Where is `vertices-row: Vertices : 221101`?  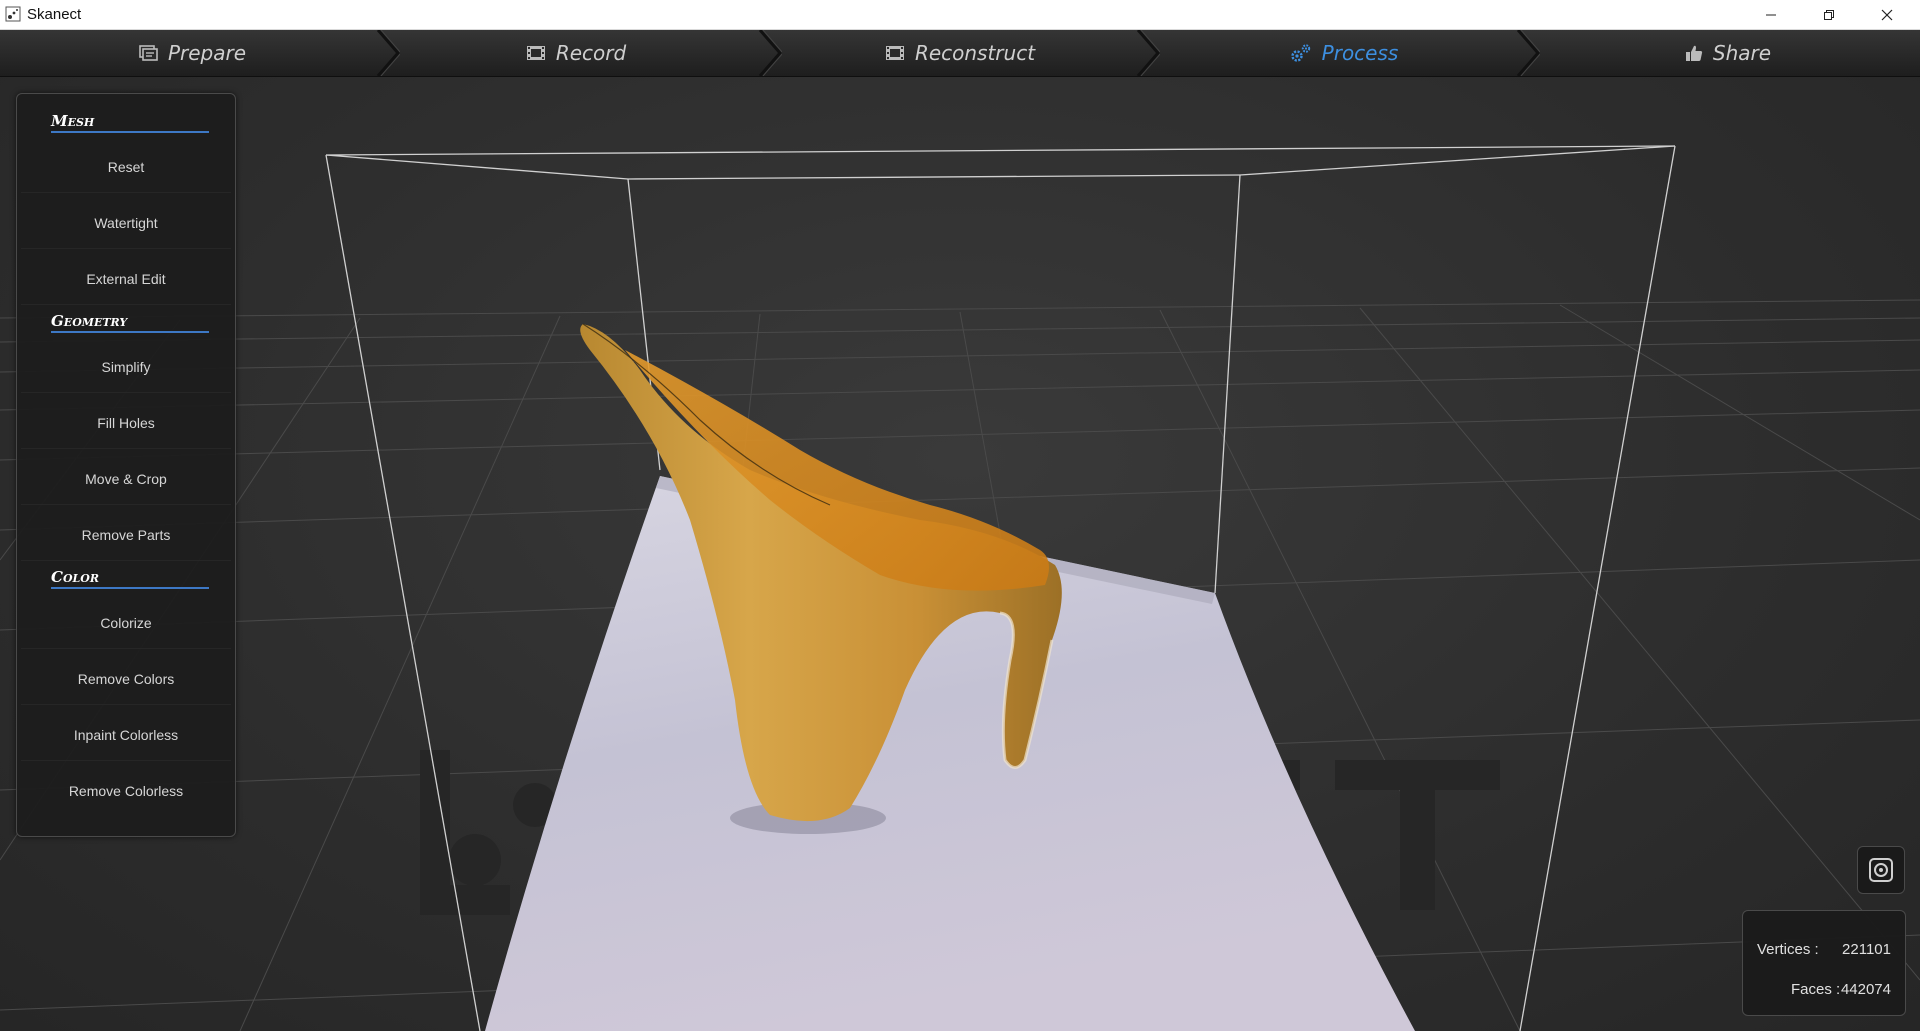
vertices-row: Vertices : 221101 is located at coordinates (1824, 951).